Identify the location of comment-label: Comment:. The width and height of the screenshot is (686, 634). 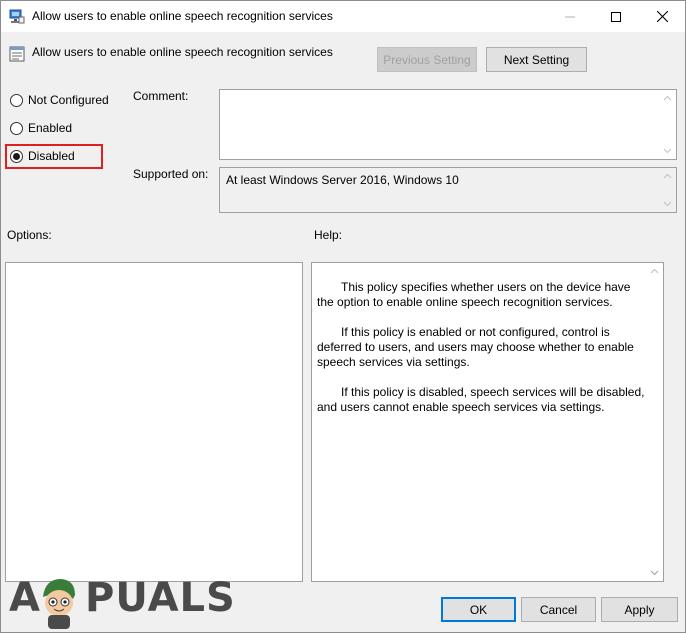
(161, 96).